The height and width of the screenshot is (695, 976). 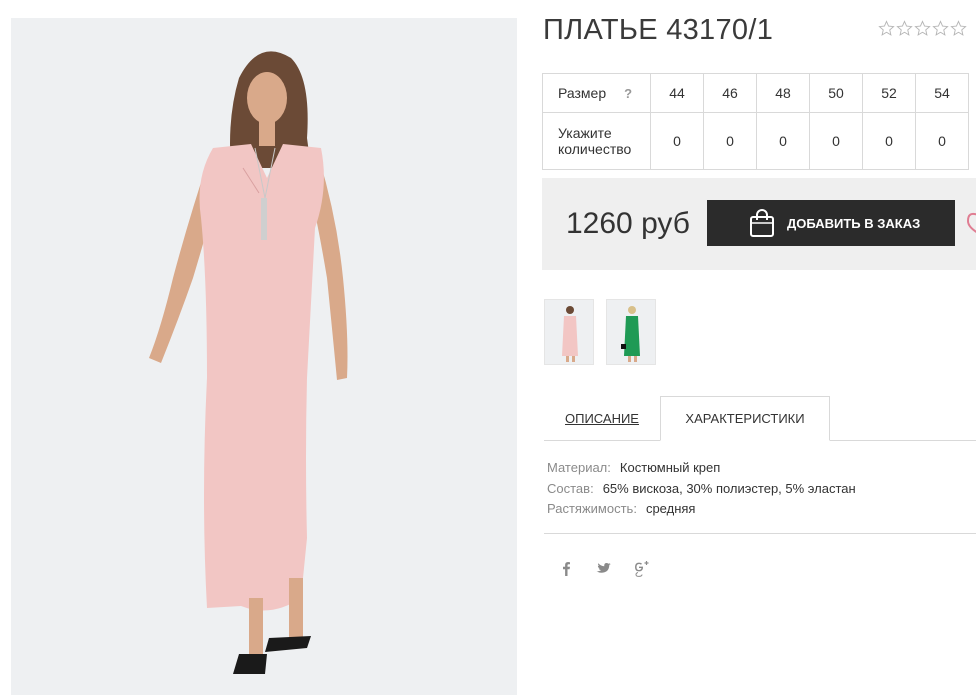 I want to click on quantity-label: Укажите количество, so click(x=596, y=141).